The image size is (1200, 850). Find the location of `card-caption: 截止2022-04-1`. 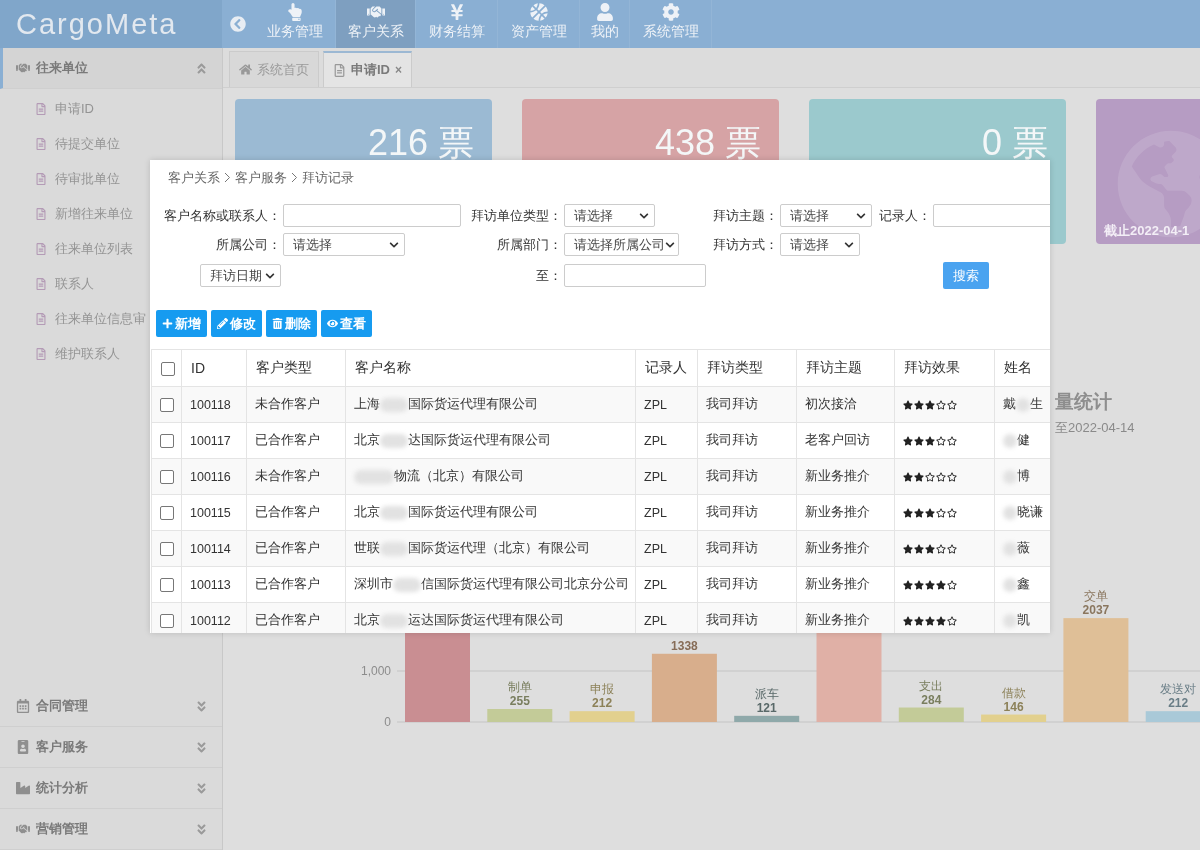

card-caption: 截止2022-04-1 is located at coordinates (1147, 231).